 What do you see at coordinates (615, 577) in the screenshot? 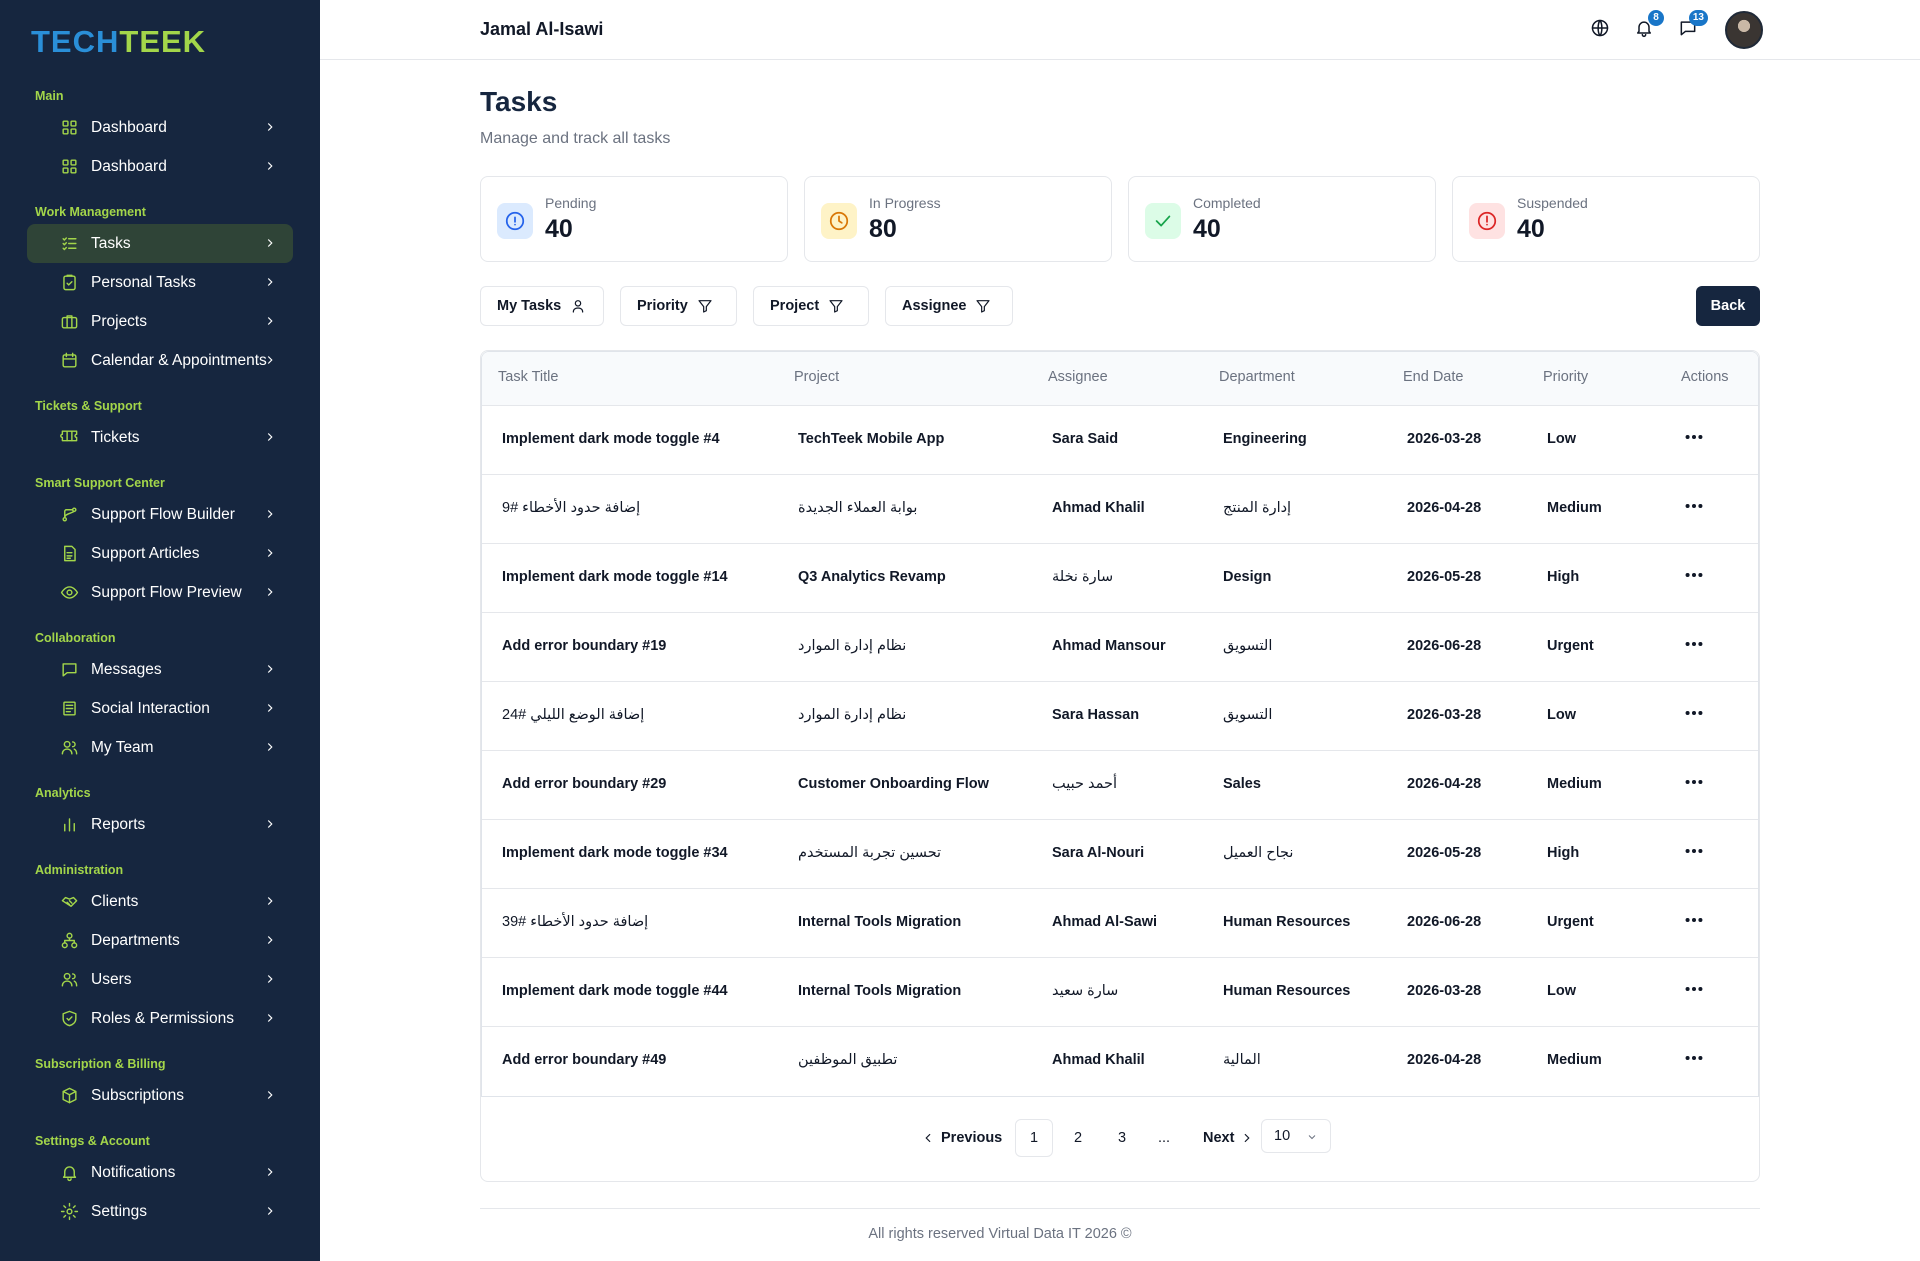
I see `cell-title: Implement dark mode toggle #14` at bounding box center [615, 577].